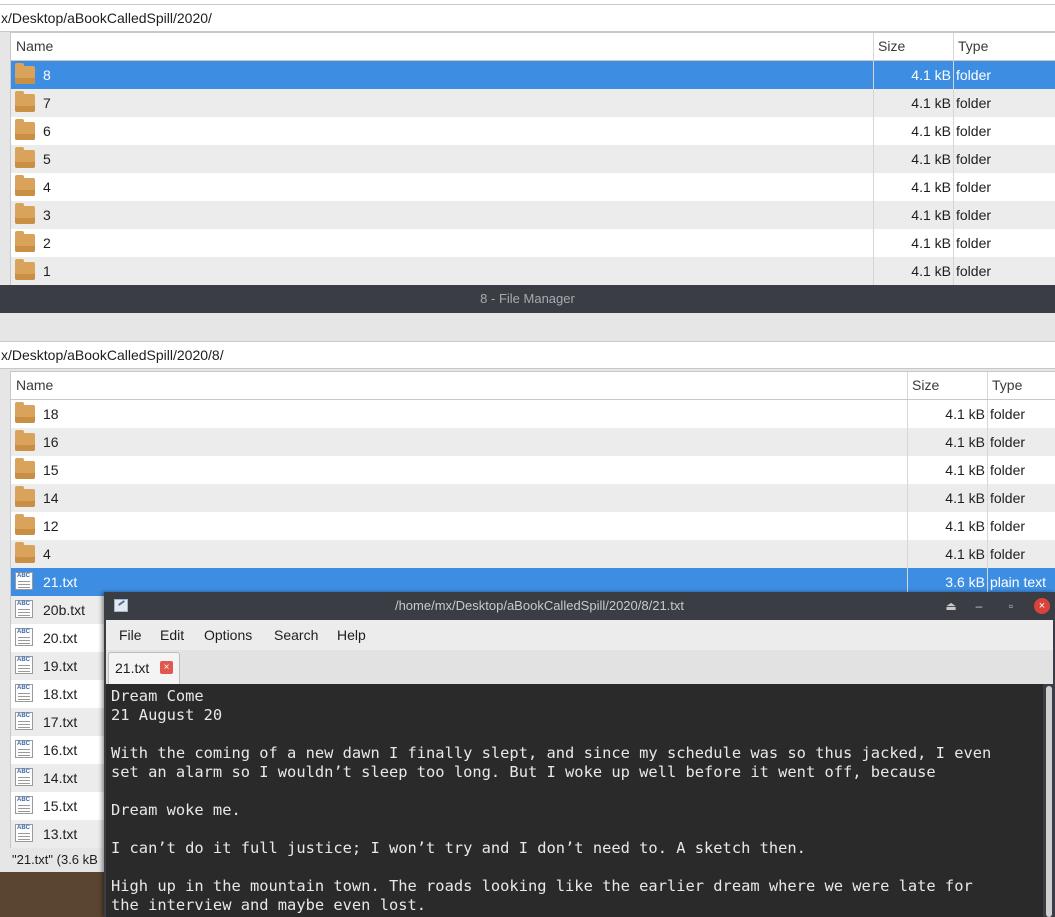  I want to click on file-name: 15.txt, so click(60, 806).